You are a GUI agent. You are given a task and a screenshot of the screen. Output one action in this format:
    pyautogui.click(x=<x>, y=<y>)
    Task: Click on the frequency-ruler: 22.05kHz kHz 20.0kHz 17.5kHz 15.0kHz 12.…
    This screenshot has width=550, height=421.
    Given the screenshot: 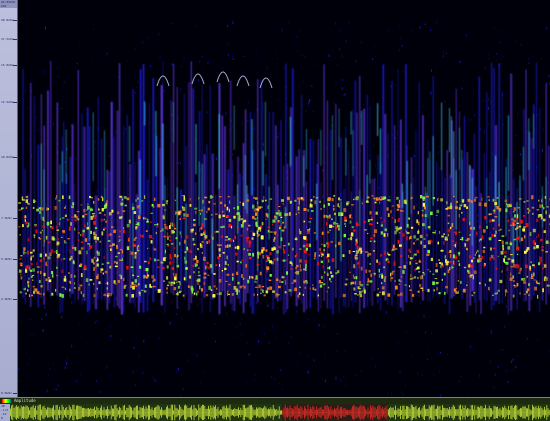 What is the action you would take?
    pyautogui.click(x=9, y=198)
    